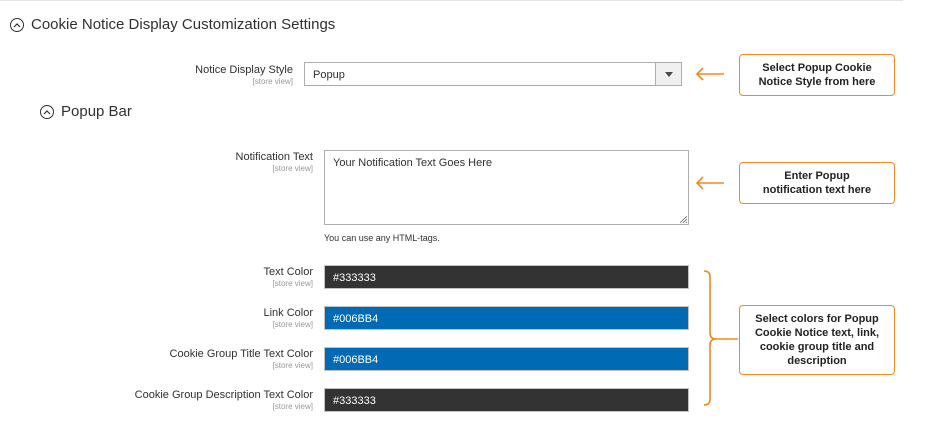 The width and height of the screenshot is (925, 425). Describe the element at coordinates (493, 74) in the screenshot. I see `notice-display-style-select: Popup` at that location.